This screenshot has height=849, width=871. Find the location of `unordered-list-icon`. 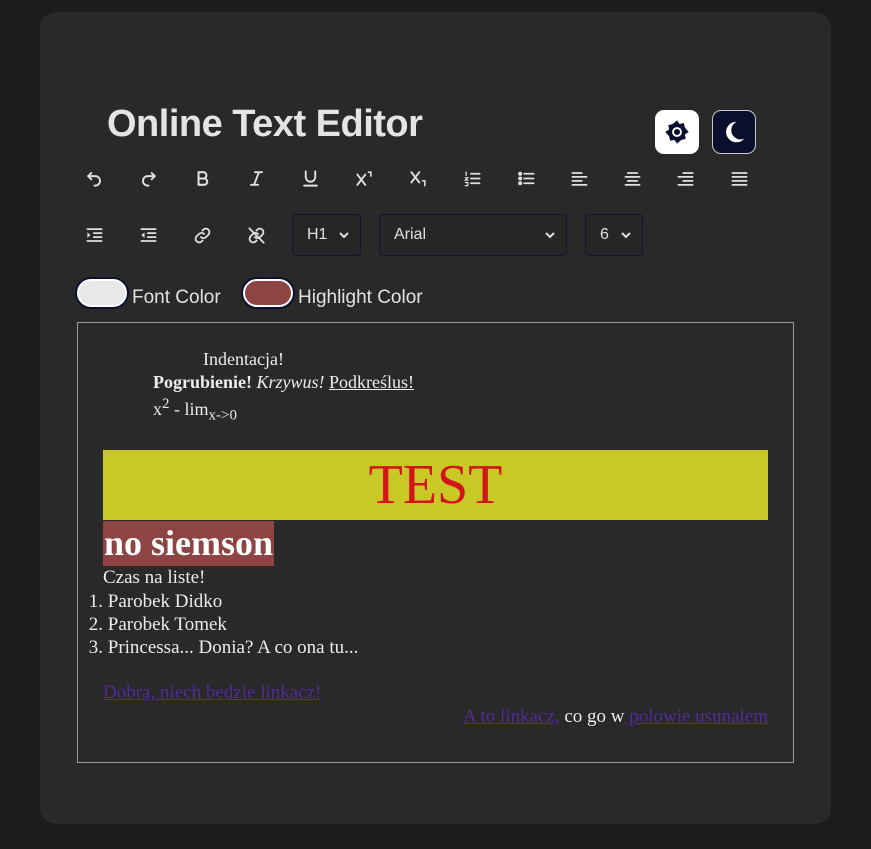

unordered-list-icon is located at coordinates (525, 178).